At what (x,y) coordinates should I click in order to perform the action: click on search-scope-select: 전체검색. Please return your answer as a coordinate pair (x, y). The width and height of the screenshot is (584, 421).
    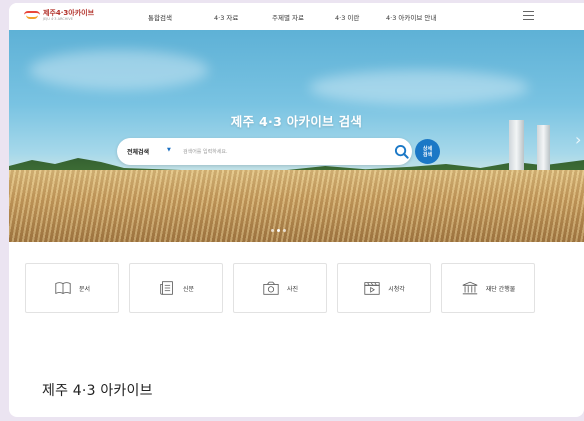
    Looking at the image, I should click on (138, 151).